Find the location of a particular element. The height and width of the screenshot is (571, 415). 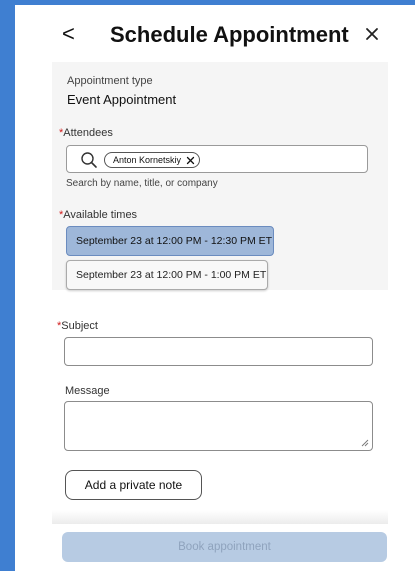

search-icon is located at coordinates (89, 160).